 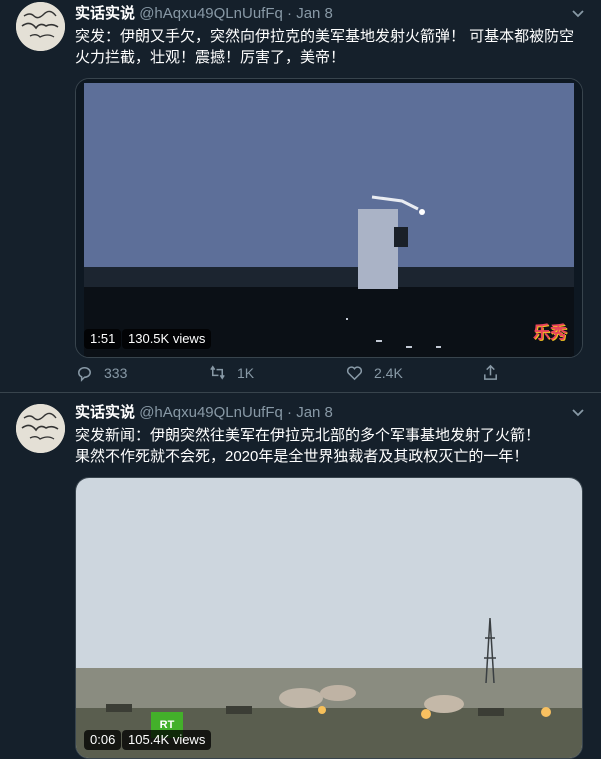 What do you see at coordinates (231, 372) in the screenshot?
I see `retweet-button: 1K` at bounding box center [231, 372].